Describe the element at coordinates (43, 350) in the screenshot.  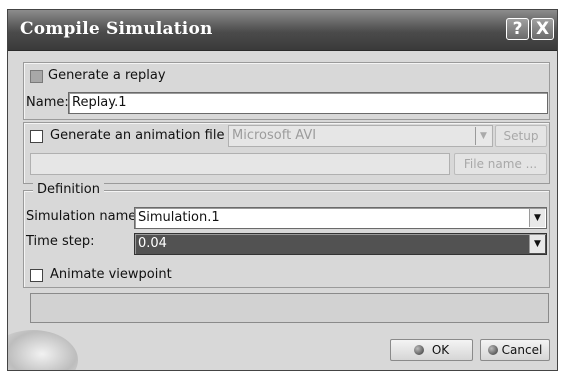
I see `catia-logo-swirl` at that location.